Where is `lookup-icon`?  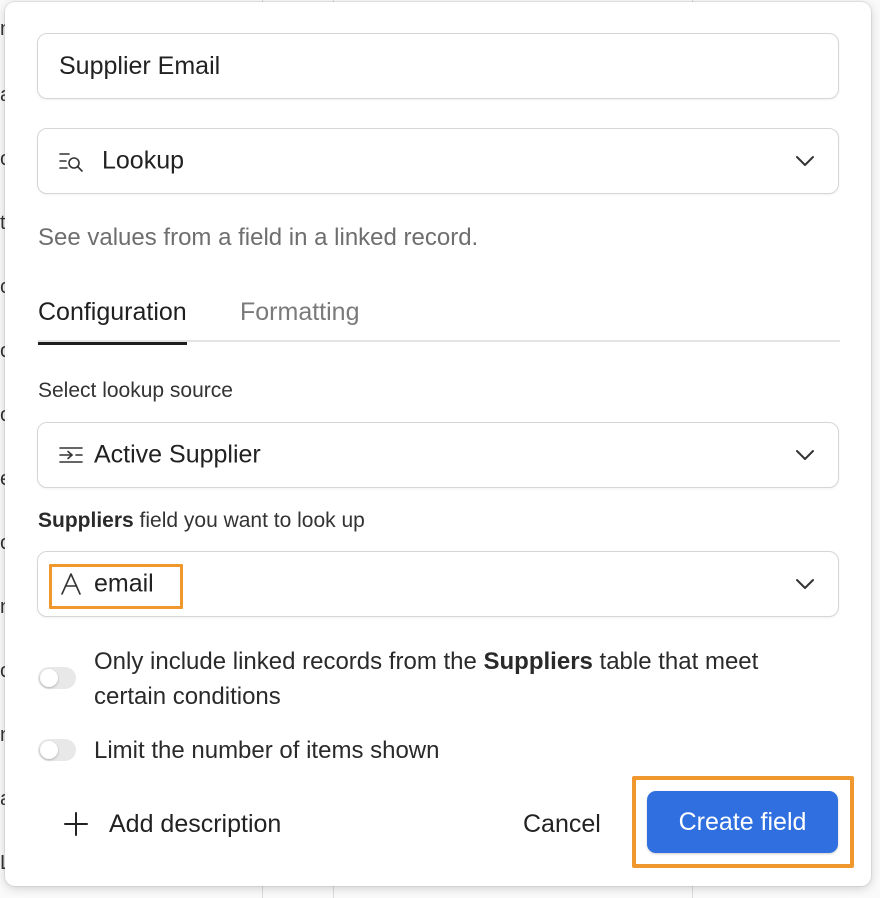
lookup-icon is located at coordinates (71, 162).